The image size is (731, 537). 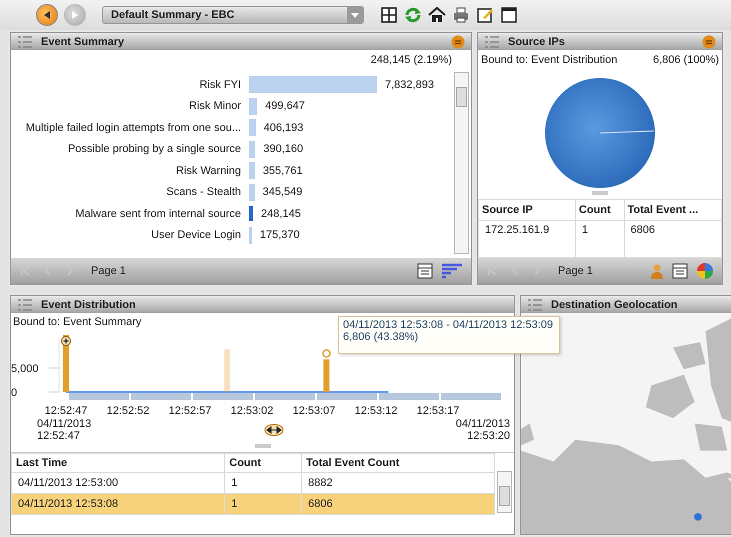 What do you see at coordinates (527, 210) in the screenshot?
I see `column-header: Source IP` at bounding box center [527, 210].